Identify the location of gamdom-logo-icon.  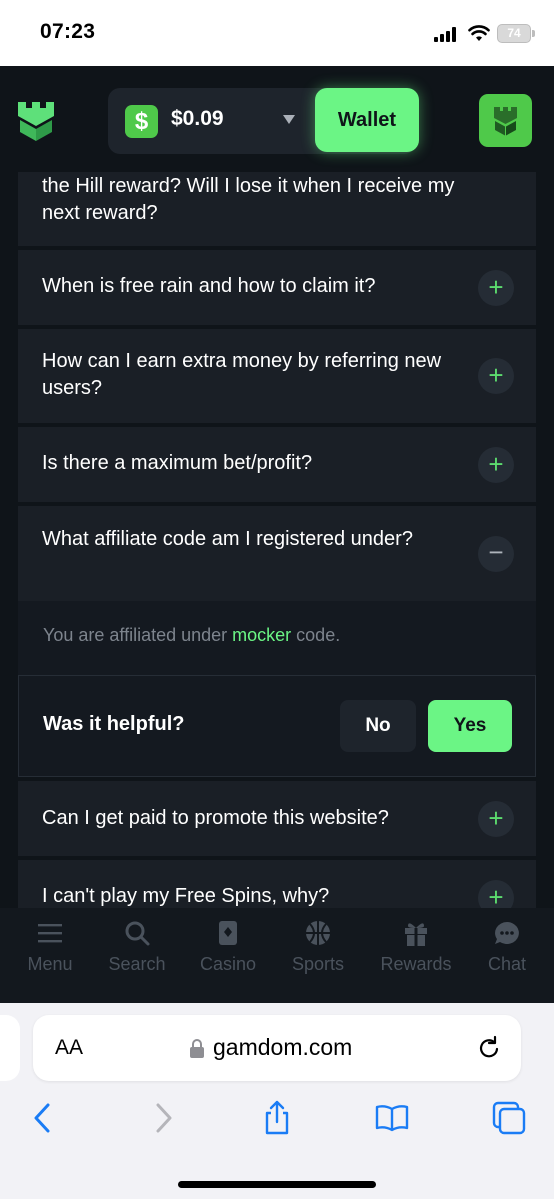
(36, 121).